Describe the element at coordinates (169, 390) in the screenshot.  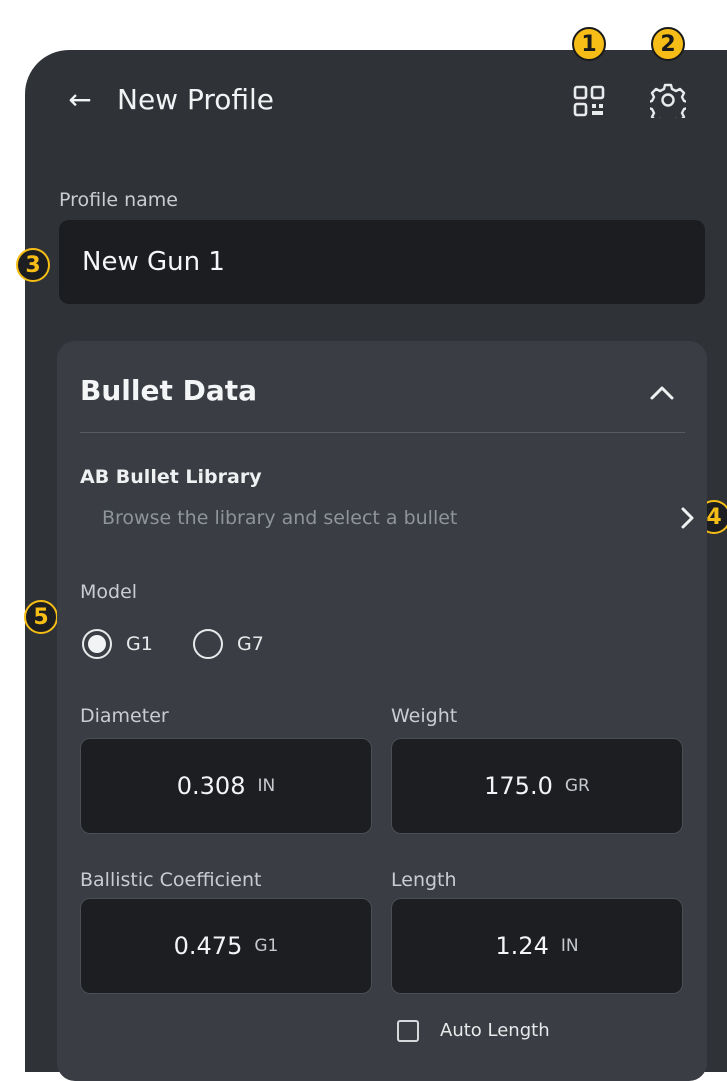
I see `bullet-data-title: Bullet Data` at that location.